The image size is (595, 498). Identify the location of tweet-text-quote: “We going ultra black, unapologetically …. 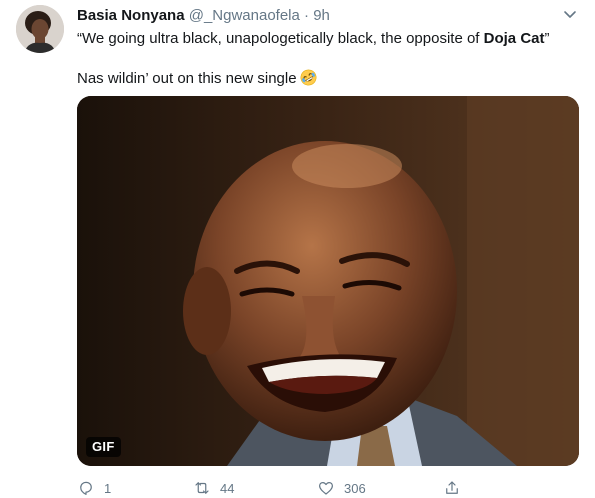
(280, 38).